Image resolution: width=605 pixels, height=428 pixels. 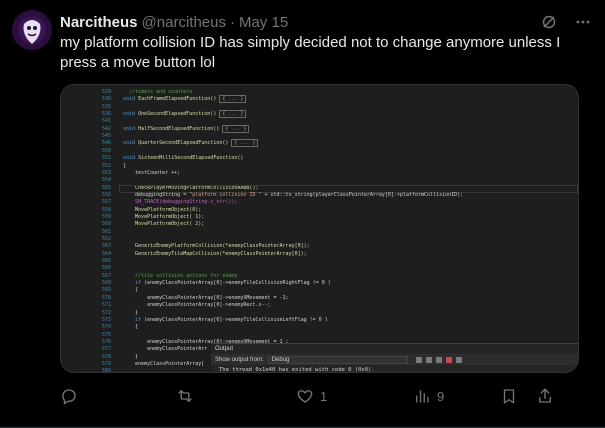 What do you see at coordinates (32, 30) in the screenshot?
I see `avatar` at bounding box center [32, 30].